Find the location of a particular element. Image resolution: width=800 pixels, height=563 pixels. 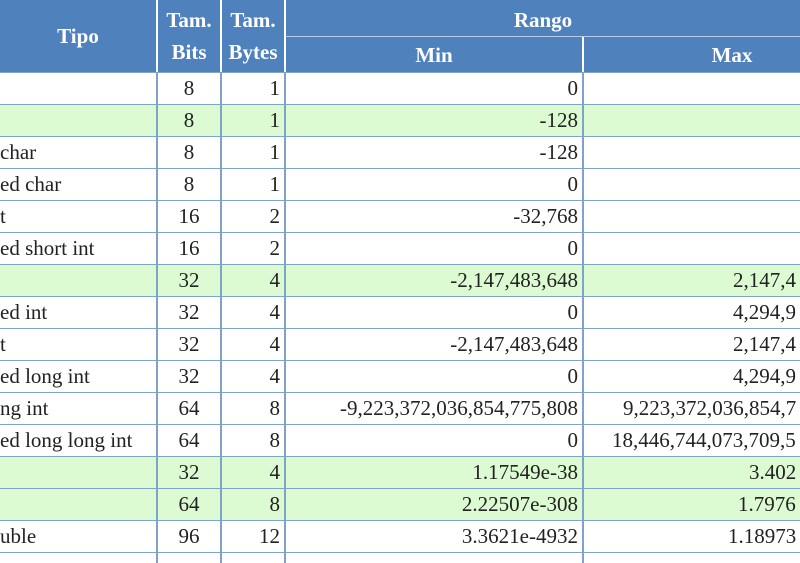

table-header: Tipo Tam. Bits Tam. Bytes Rango Min Max is located at coordinates (400, 36).